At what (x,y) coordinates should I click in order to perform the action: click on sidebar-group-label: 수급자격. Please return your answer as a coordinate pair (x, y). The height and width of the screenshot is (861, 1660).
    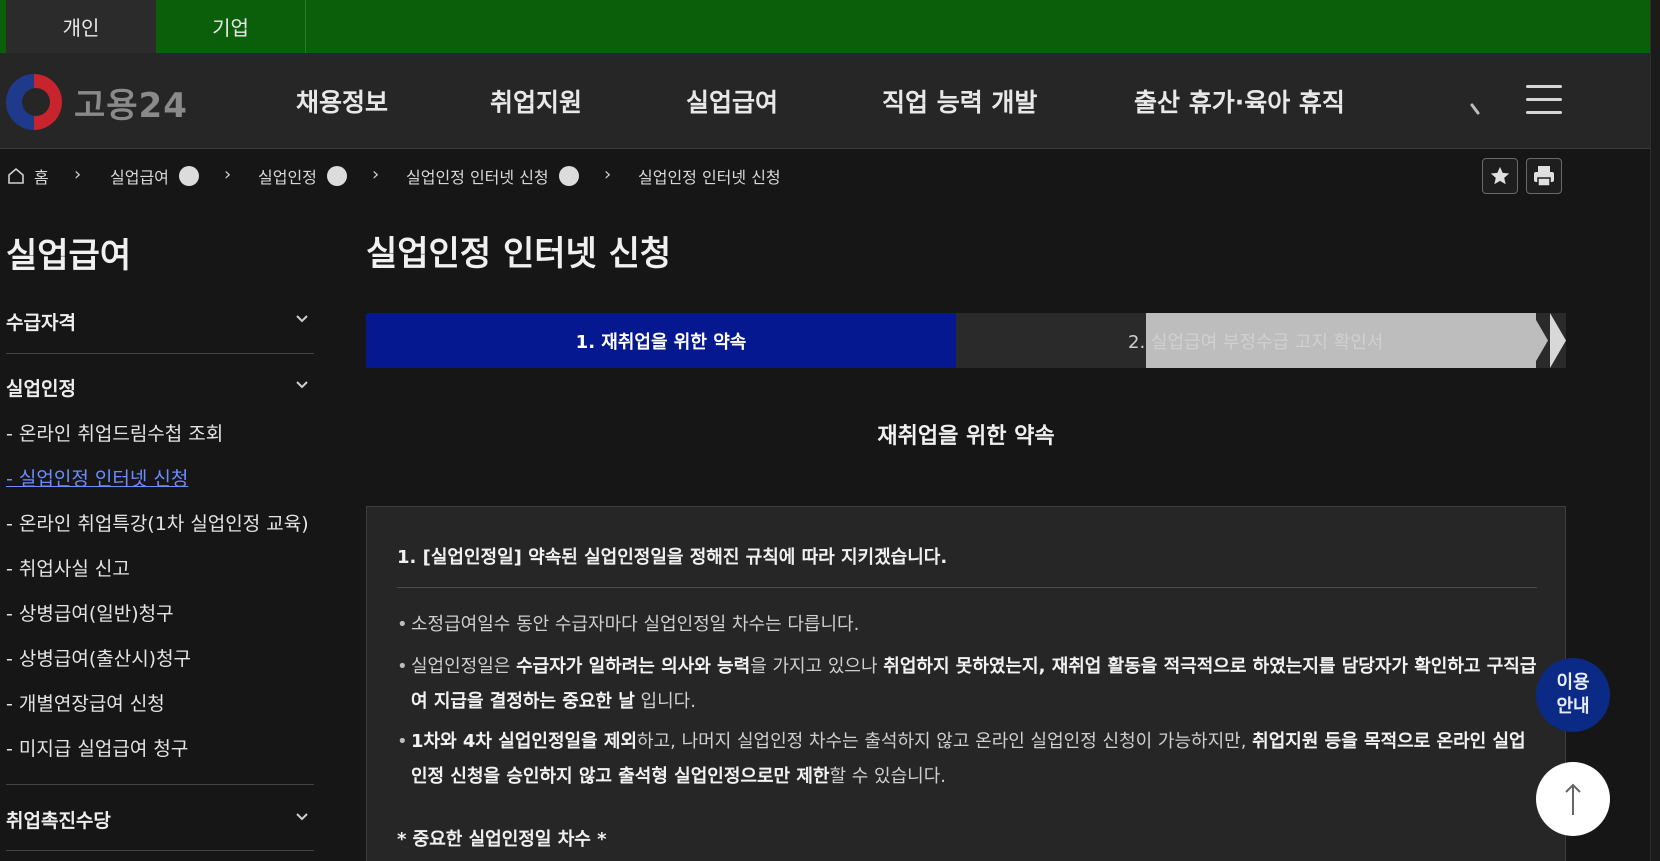
    Looking at the image, I should click on (41, 323).